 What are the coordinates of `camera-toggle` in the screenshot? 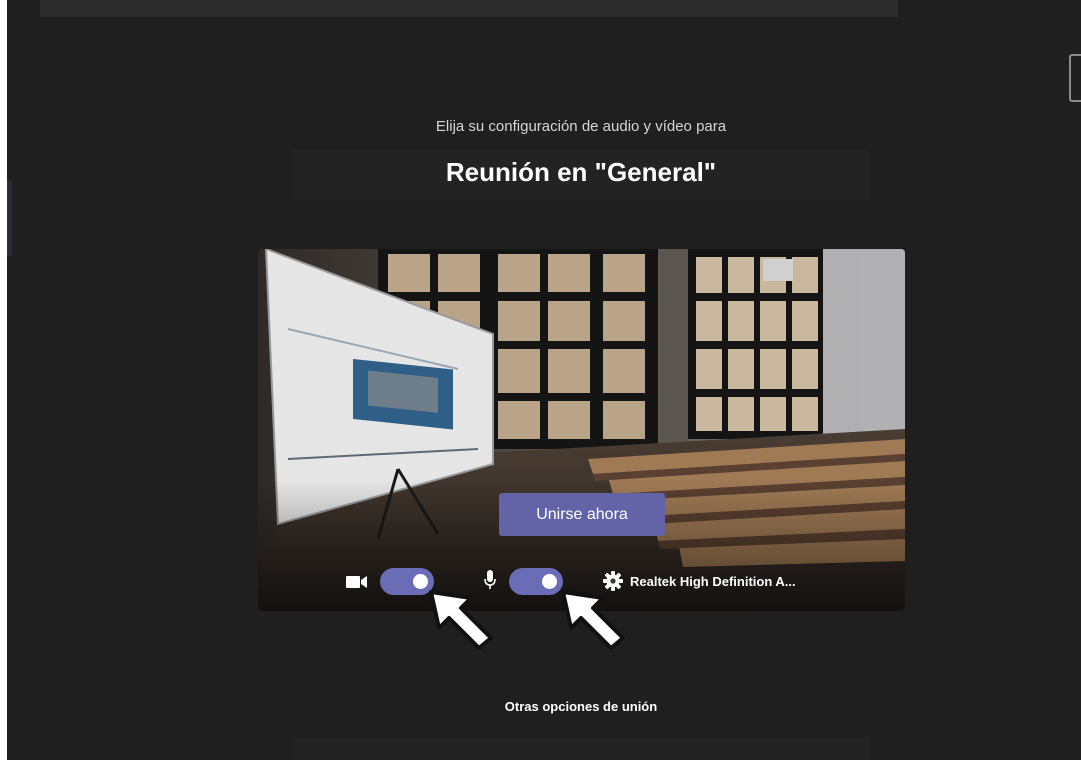 It's located at (407, 581).